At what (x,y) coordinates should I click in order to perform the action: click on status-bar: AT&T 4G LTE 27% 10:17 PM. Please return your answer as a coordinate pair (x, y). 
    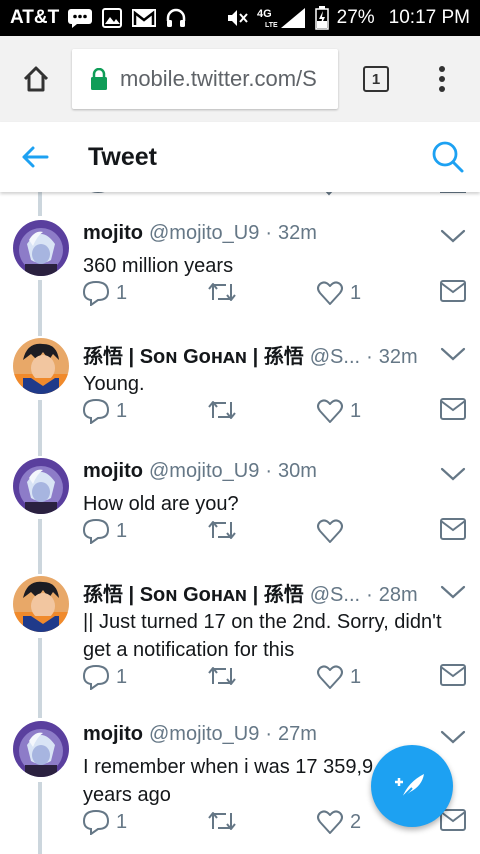
    Looking at the image, I should click on (240, 18).